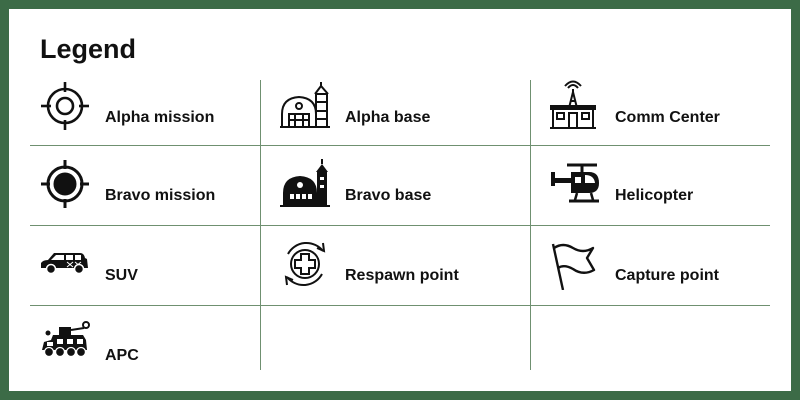 Image resolution: width=800 pixels, height=400 pixels. Describe the element at coordinates (145, 270) in the screenshot. I see `legend-item-suv: SUV` at that location.